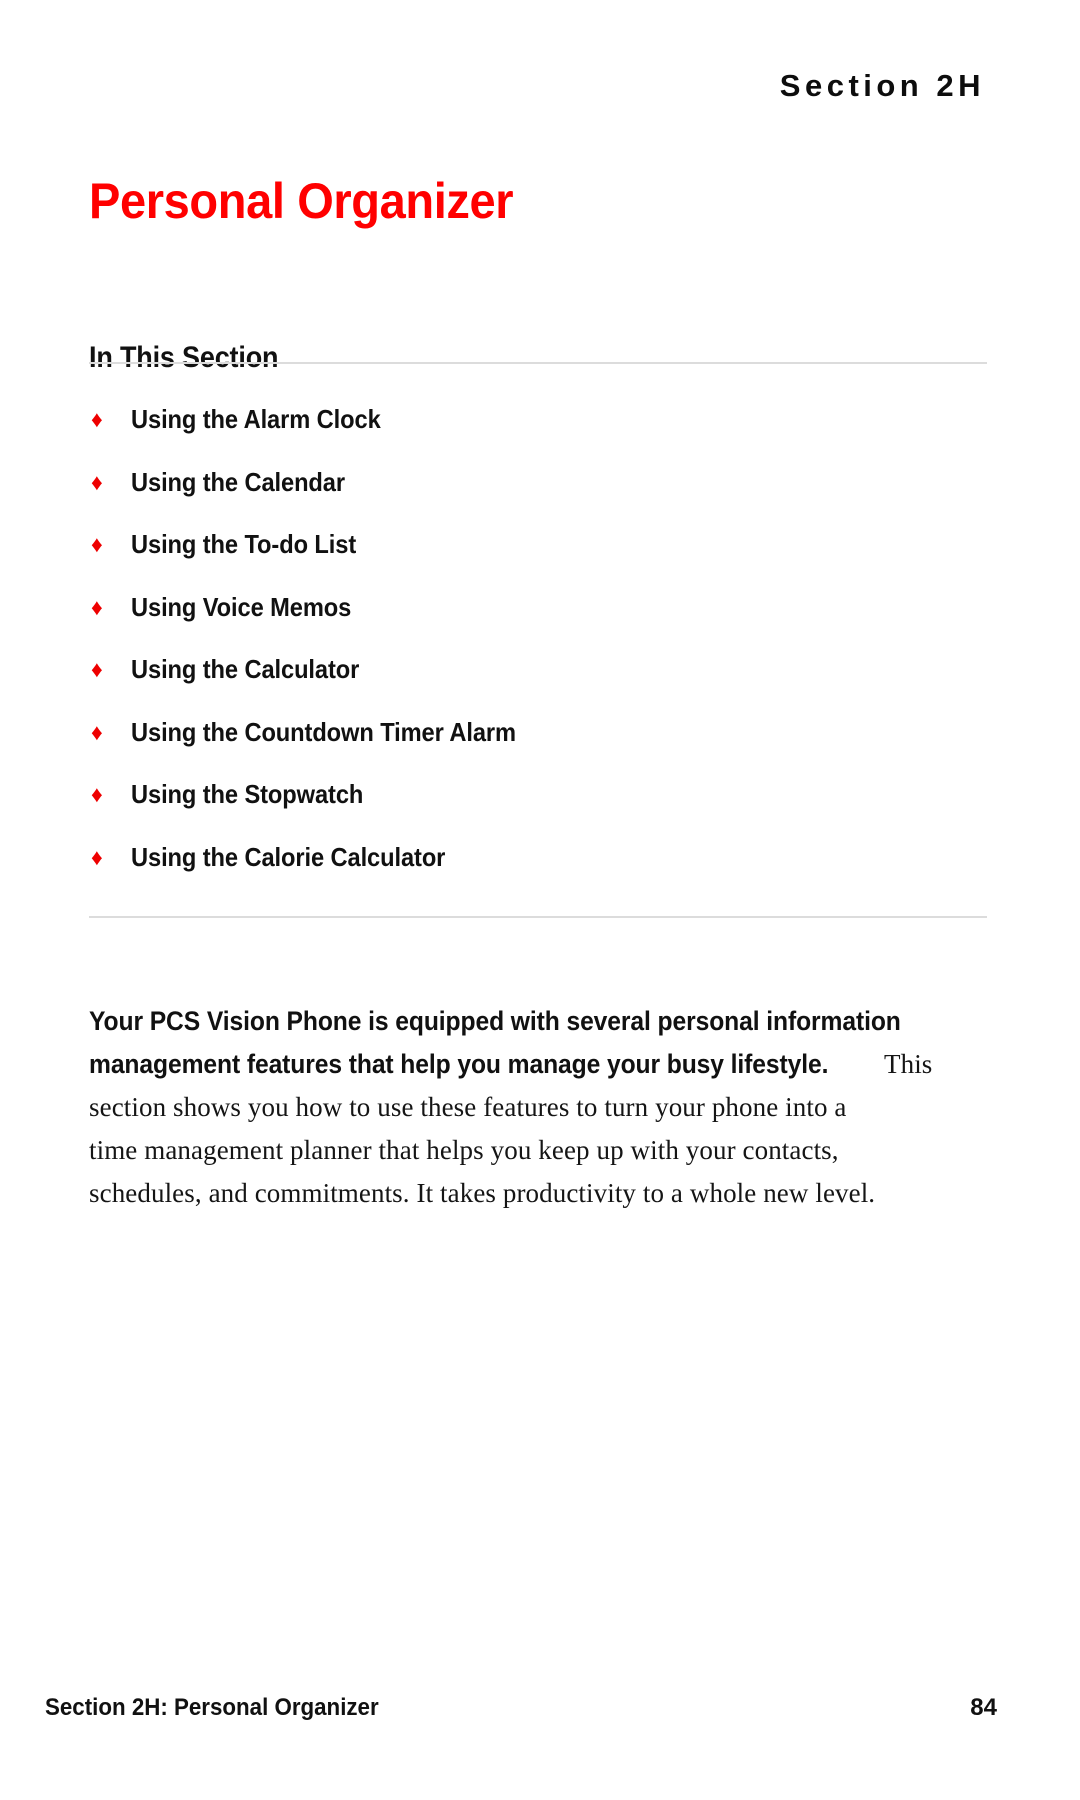 The image size is (1080, 1800). Describe the element at coordinates (538, 748) in the screenshot. I see `list-item: ♦ Using the Countdown Timer Alarm` at that location.